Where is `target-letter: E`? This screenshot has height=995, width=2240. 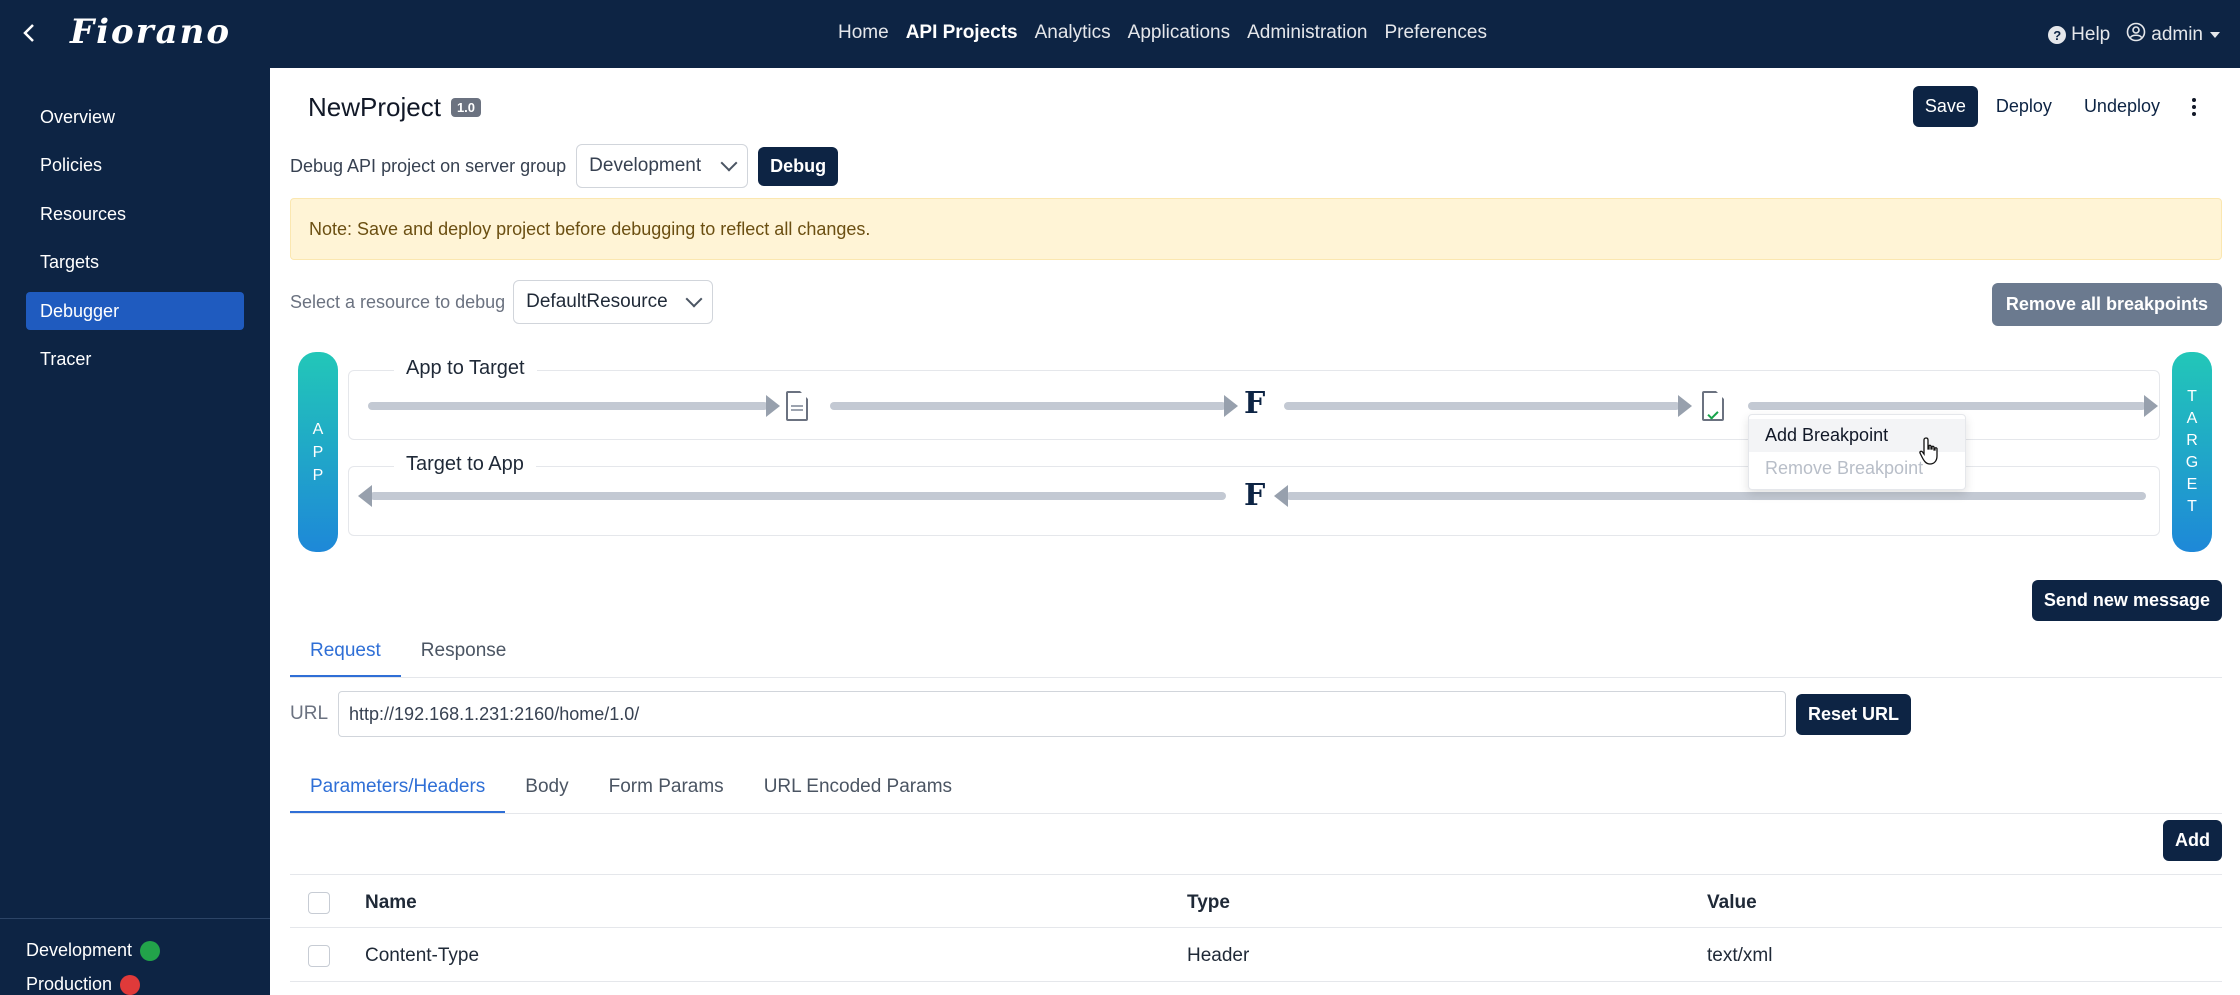 target-letter: E is located at coordinates (2192, 484).